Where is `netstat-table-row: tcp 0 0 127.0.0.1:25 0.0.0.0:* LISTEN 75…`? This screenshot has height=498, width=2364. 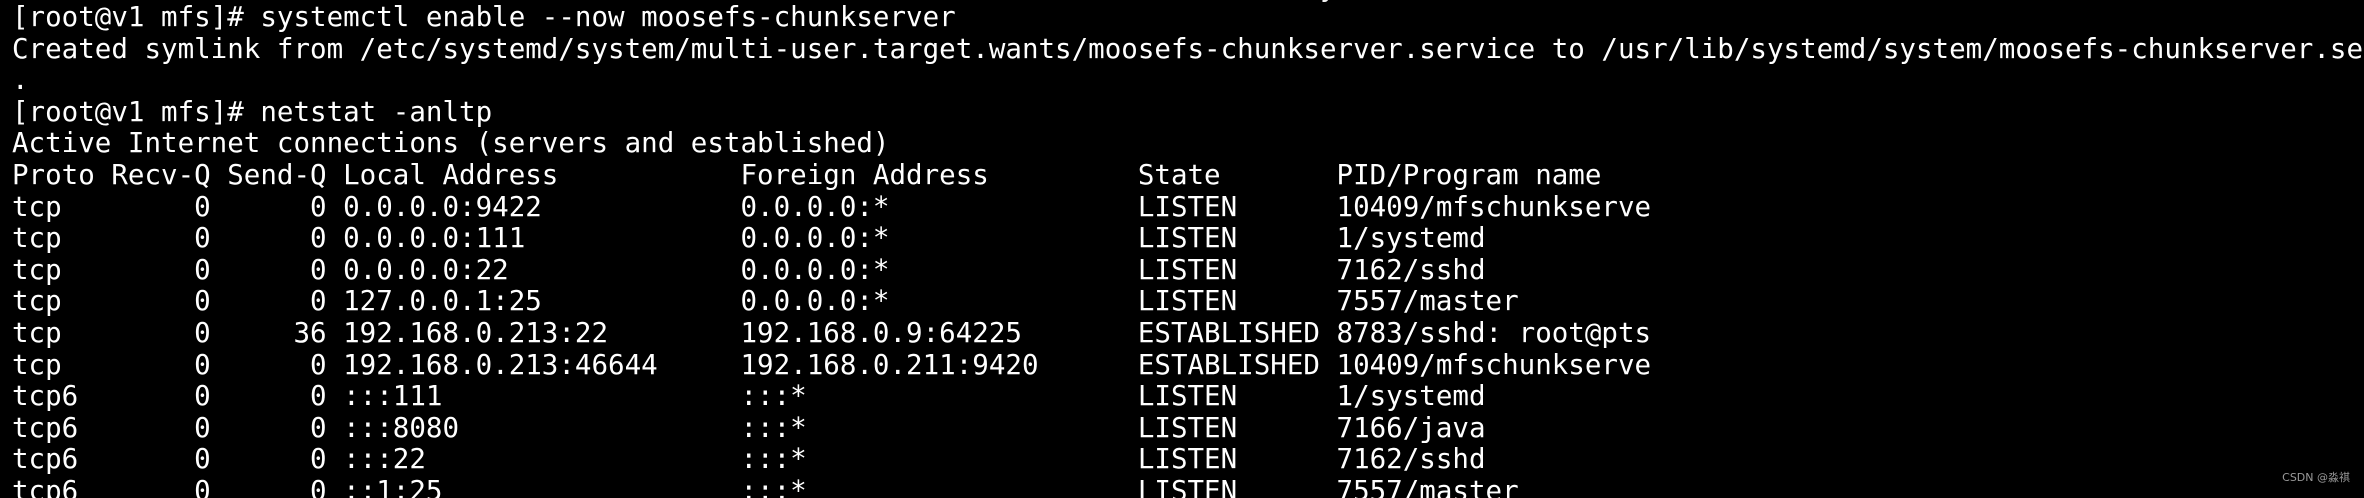 netstat-table-row: tcp 0 0 127.0.0.1:25 0.0.0.0:* LISTEN 75… is located at coordinates (765, 301).